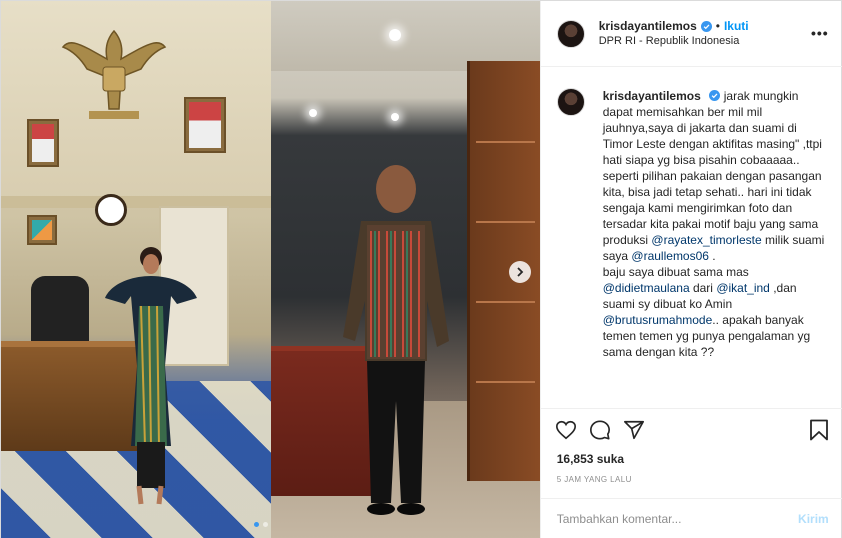 The image size is (842, 538). I want to click on heart-icon, so click(566, 430).